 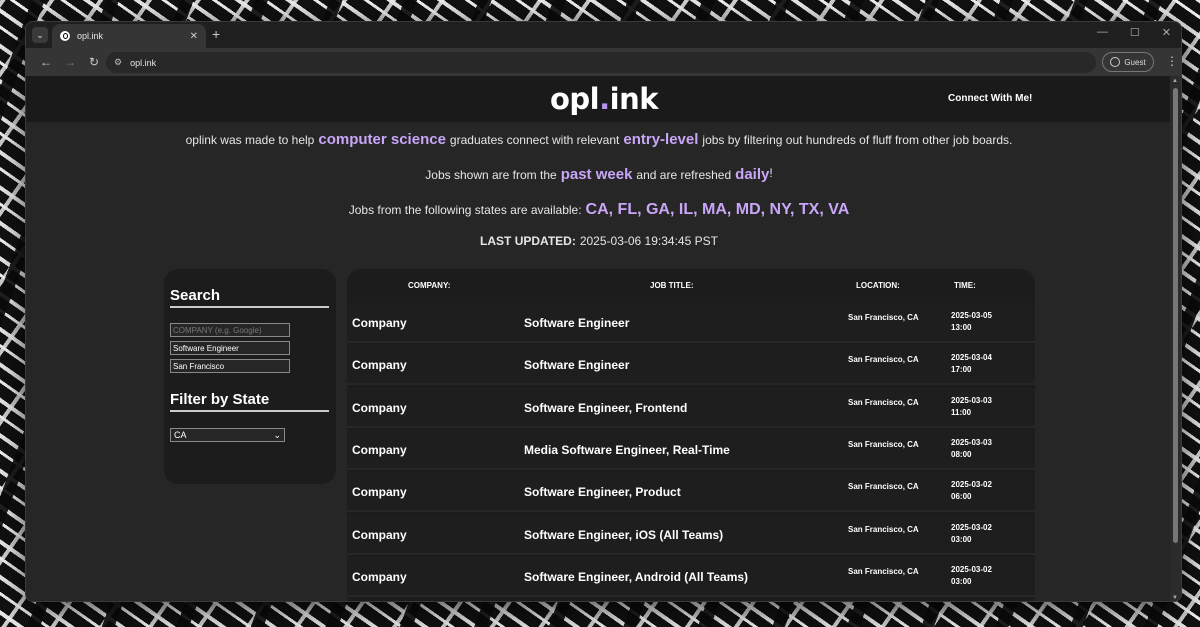 What do you see at coordinates (250, 139) in the screenshot?
I see `intro-text: oplink was made to help` at bounding box center [250, 139].